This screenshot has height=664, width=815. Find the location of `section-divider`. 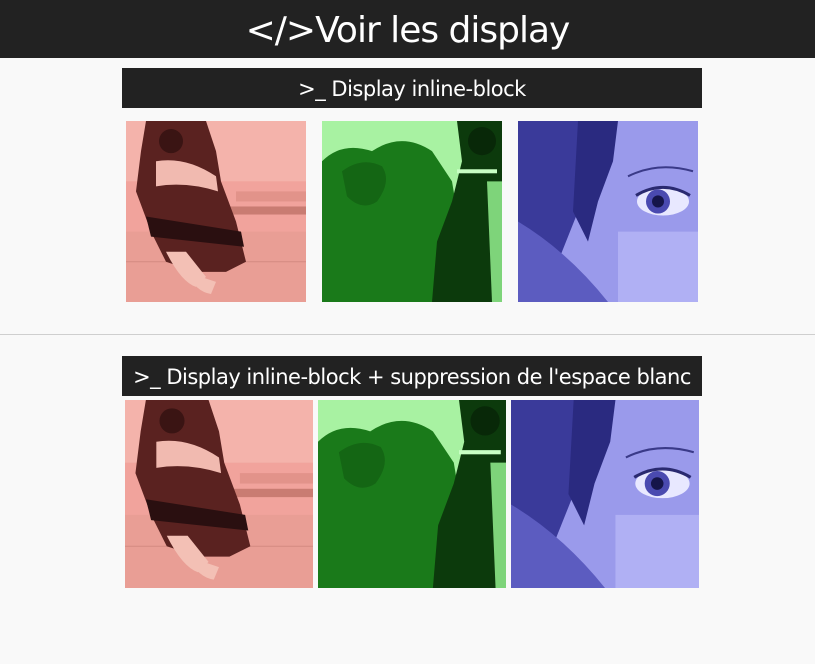

section-divider is located at coordinates (407, 334).